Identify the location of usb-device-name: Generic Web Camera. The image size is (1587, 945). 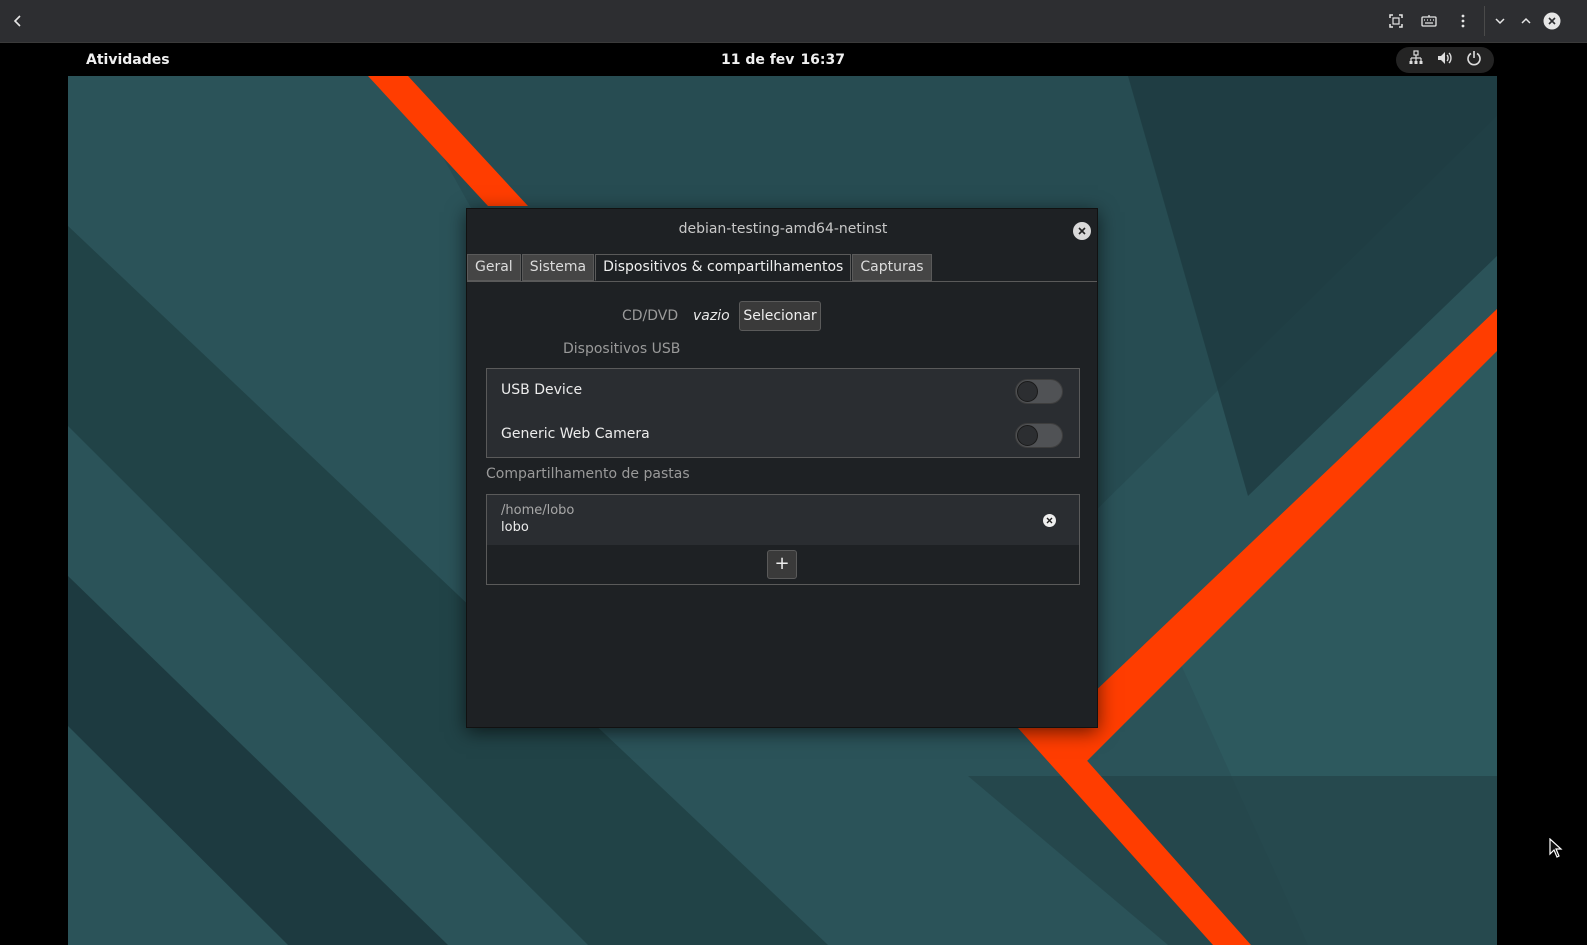
(575, 434).